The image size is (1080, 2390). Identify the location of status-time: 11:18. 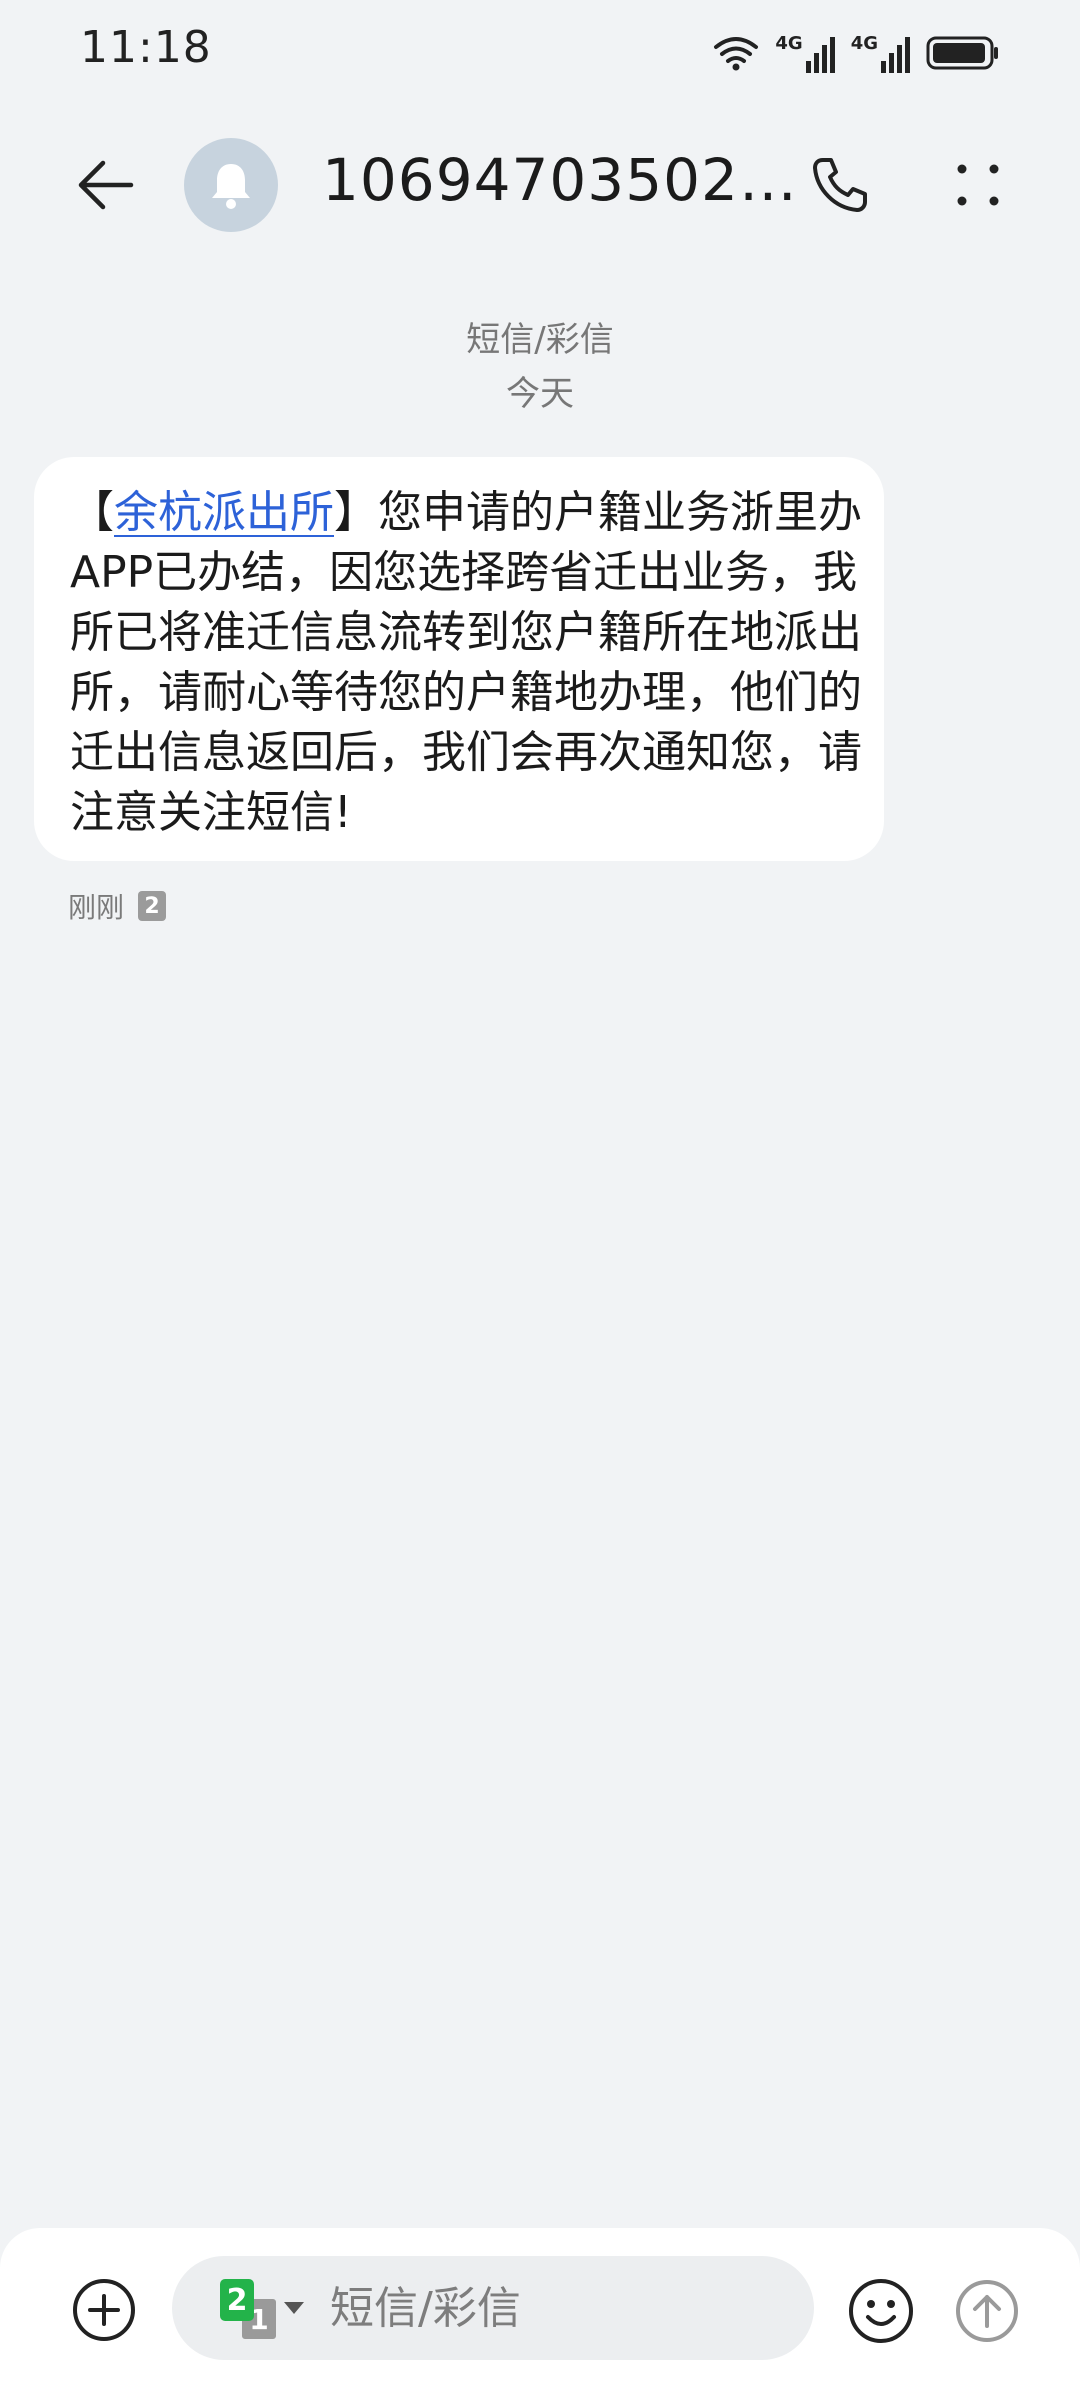
(146, 47).